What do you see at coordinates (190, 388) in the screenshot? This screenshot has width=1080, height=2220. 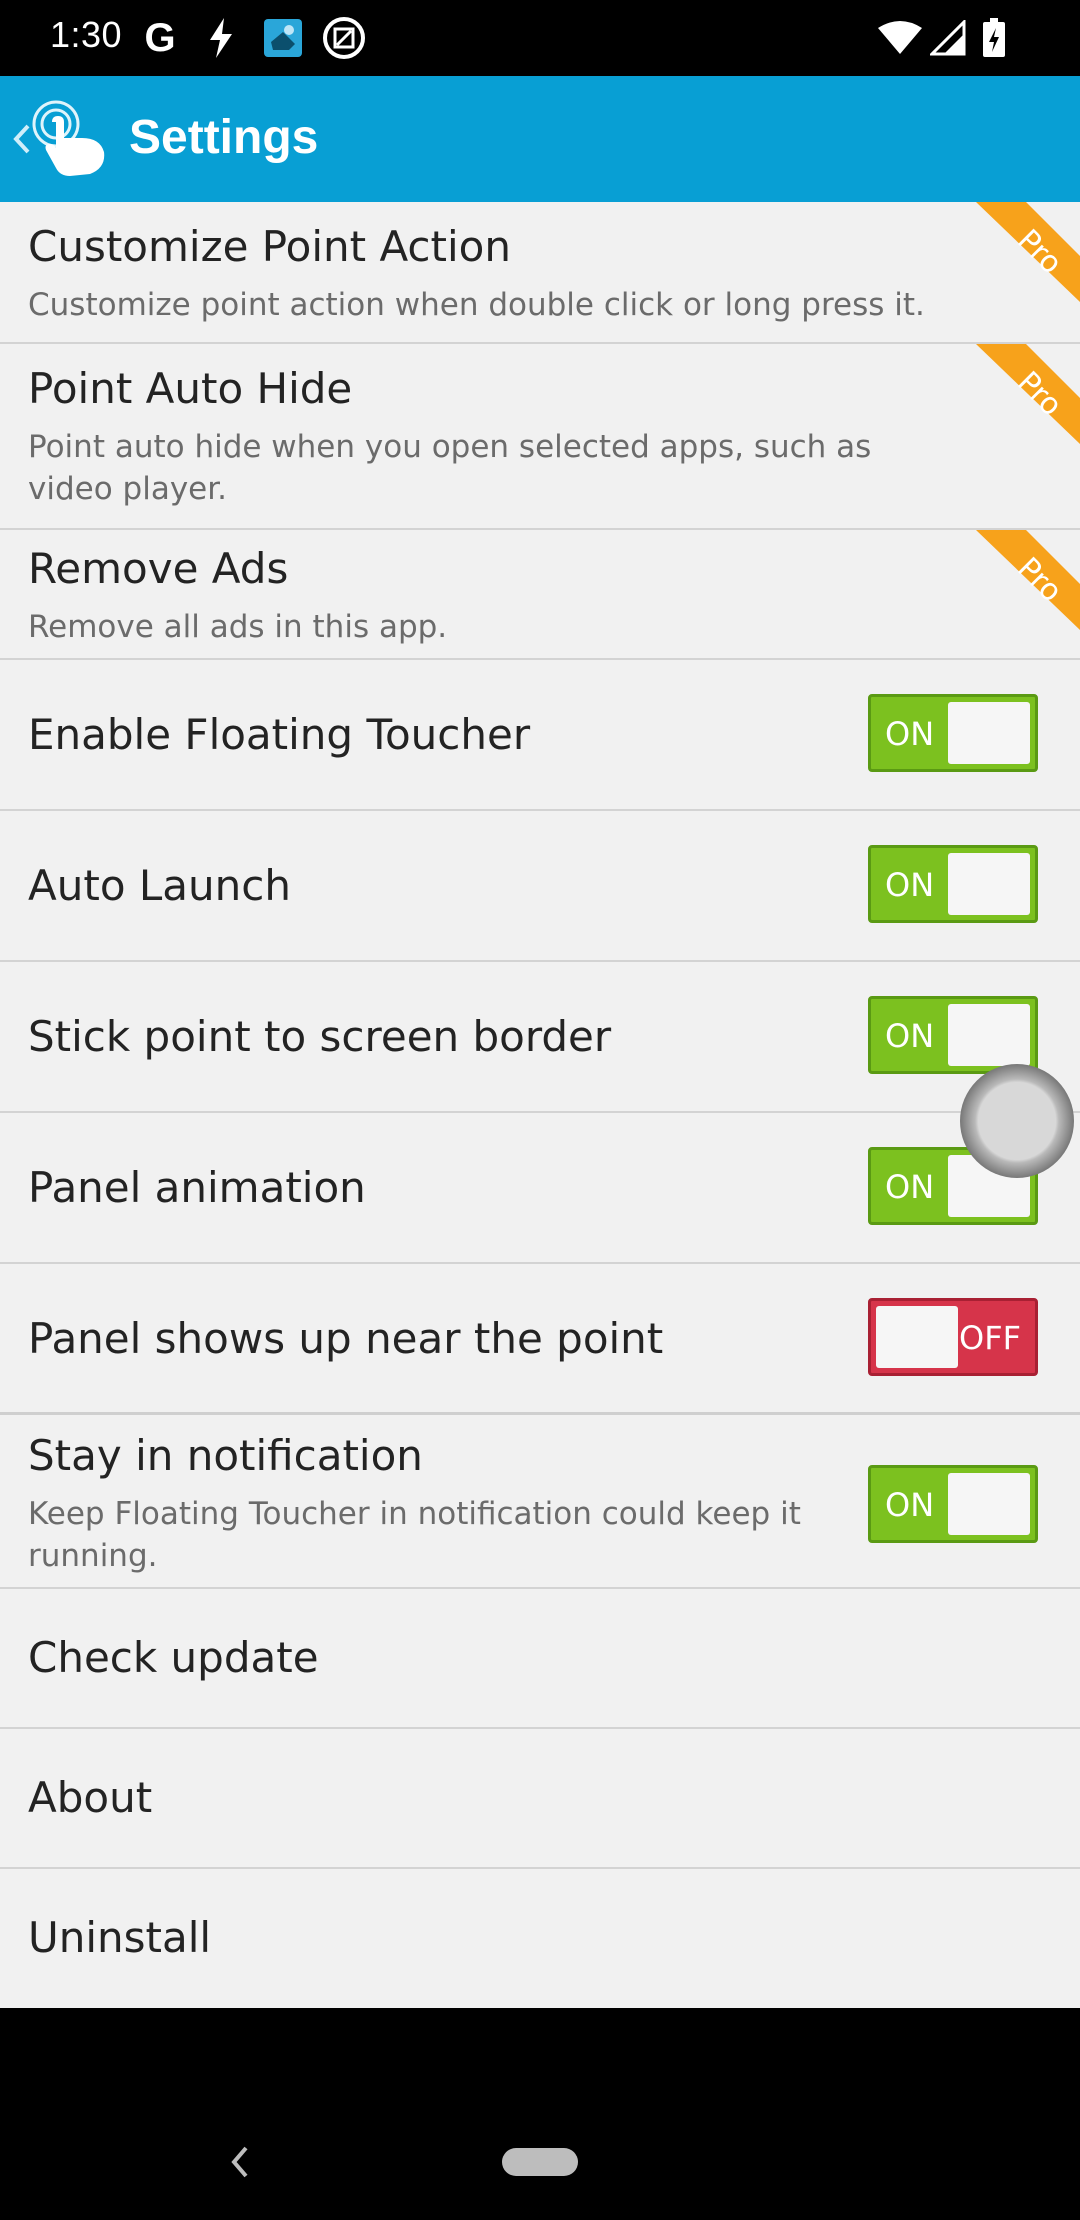 I see `setting-title: Point Auto Hide` at bounding box center [190, 388].